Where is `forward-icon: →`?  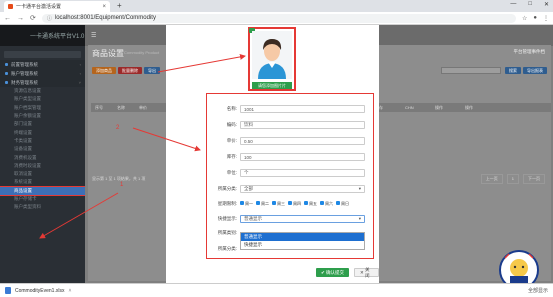
forward-icon: → is located at coordinates (20, 18).